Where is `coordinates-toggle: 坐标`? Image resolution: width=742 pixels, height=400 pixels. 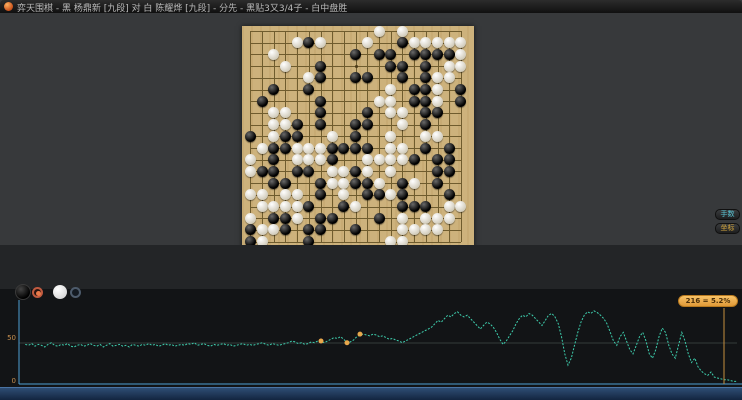
coordinates-toggle: 坐标 is located at coordinates (727, 228).